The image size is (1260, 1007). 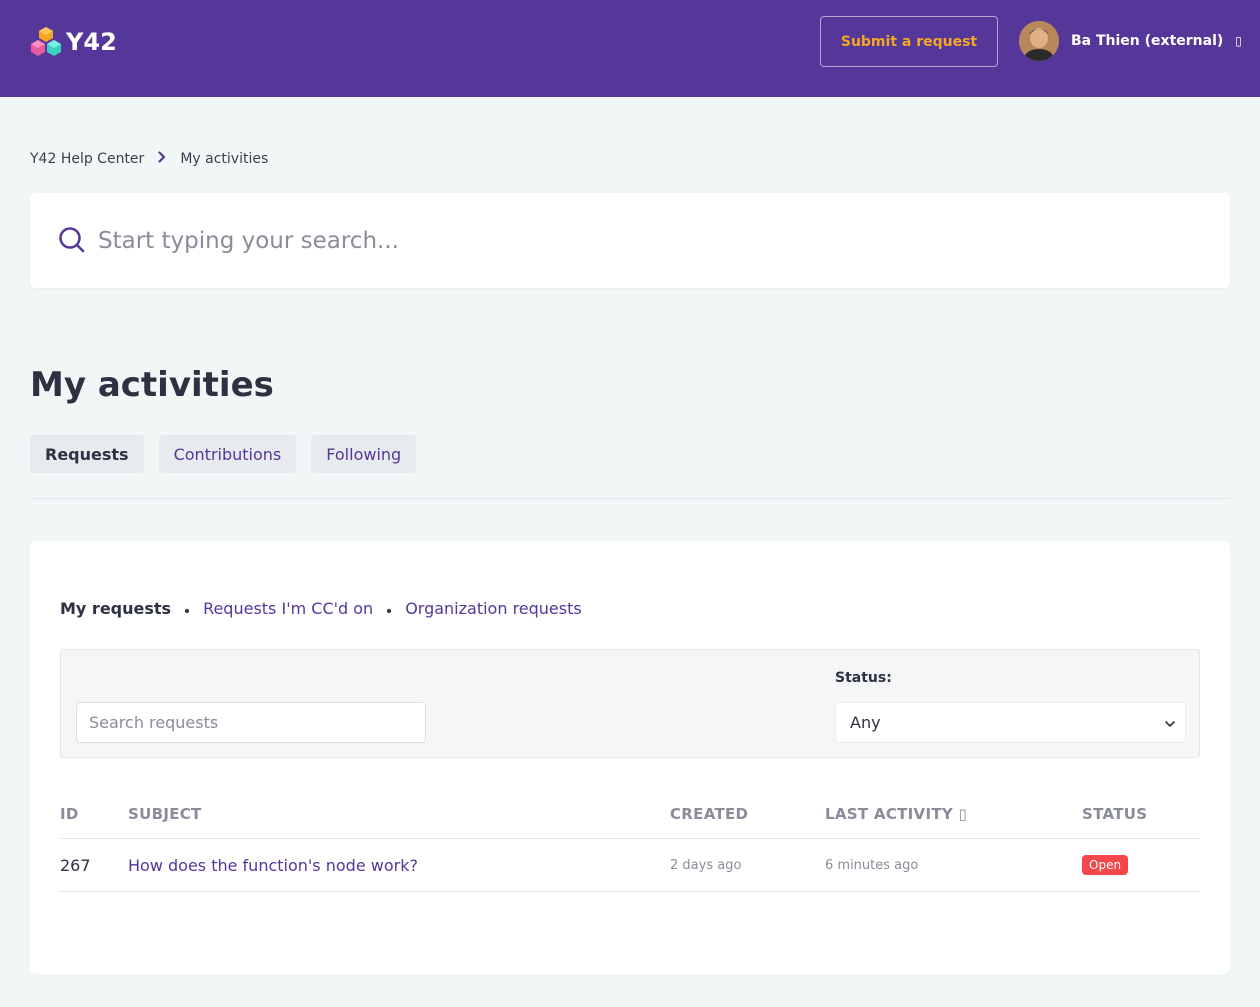 I want to click on search-requests-input, so click(x=251, y=722).